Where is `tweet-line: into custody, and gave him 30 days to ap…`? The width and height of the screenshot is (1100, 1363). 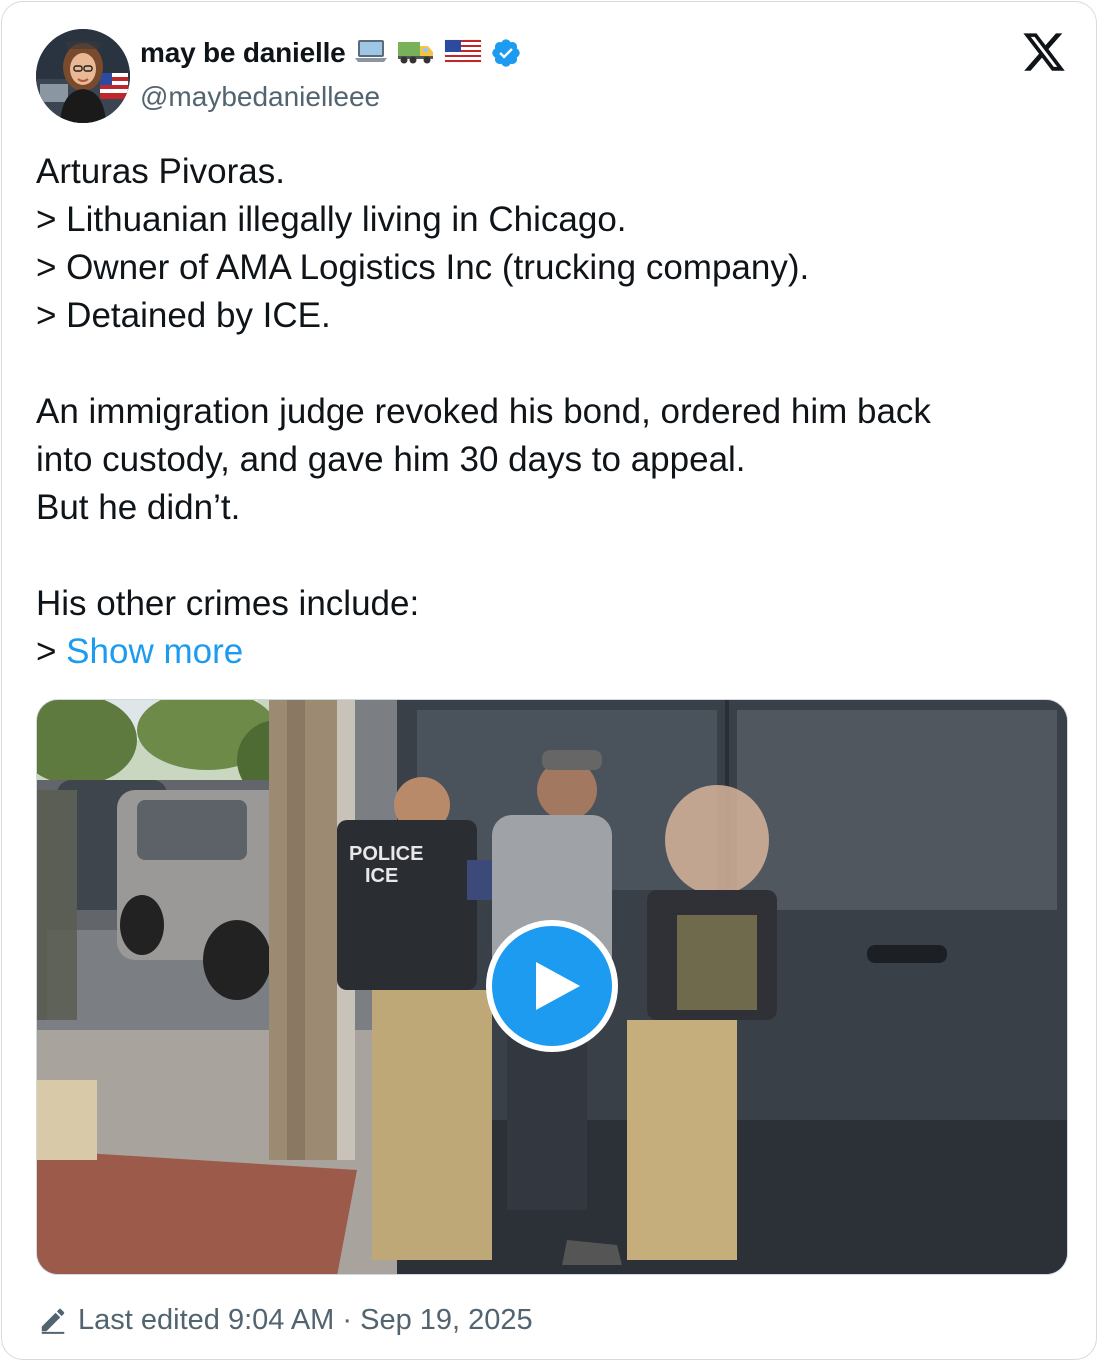
tweet-line: into custody, and gave him 30 days to ap… is located at coordinates (391, 459).